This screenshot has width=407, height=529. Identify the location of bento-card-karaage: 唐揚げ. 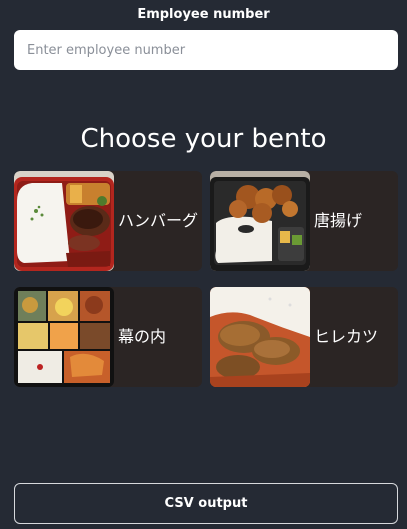
(304, 221).